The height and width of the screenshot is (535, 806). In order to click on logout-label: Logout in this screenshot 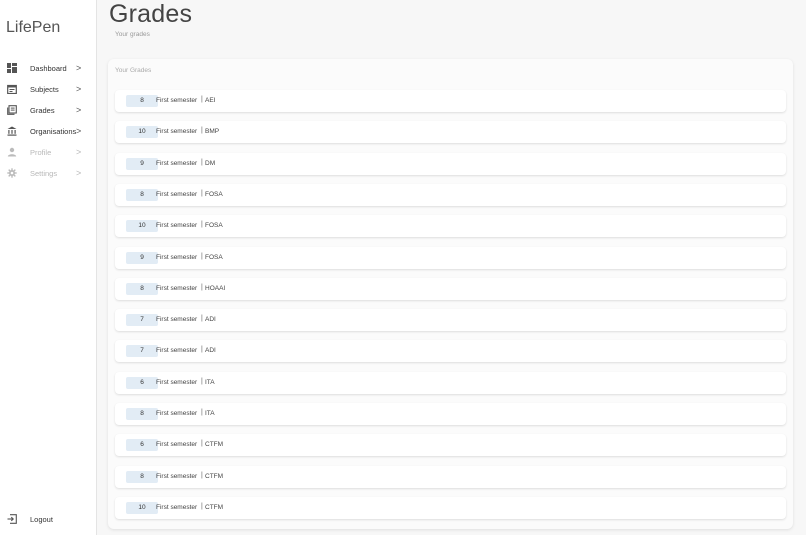, I will do `click(41, 519)`.